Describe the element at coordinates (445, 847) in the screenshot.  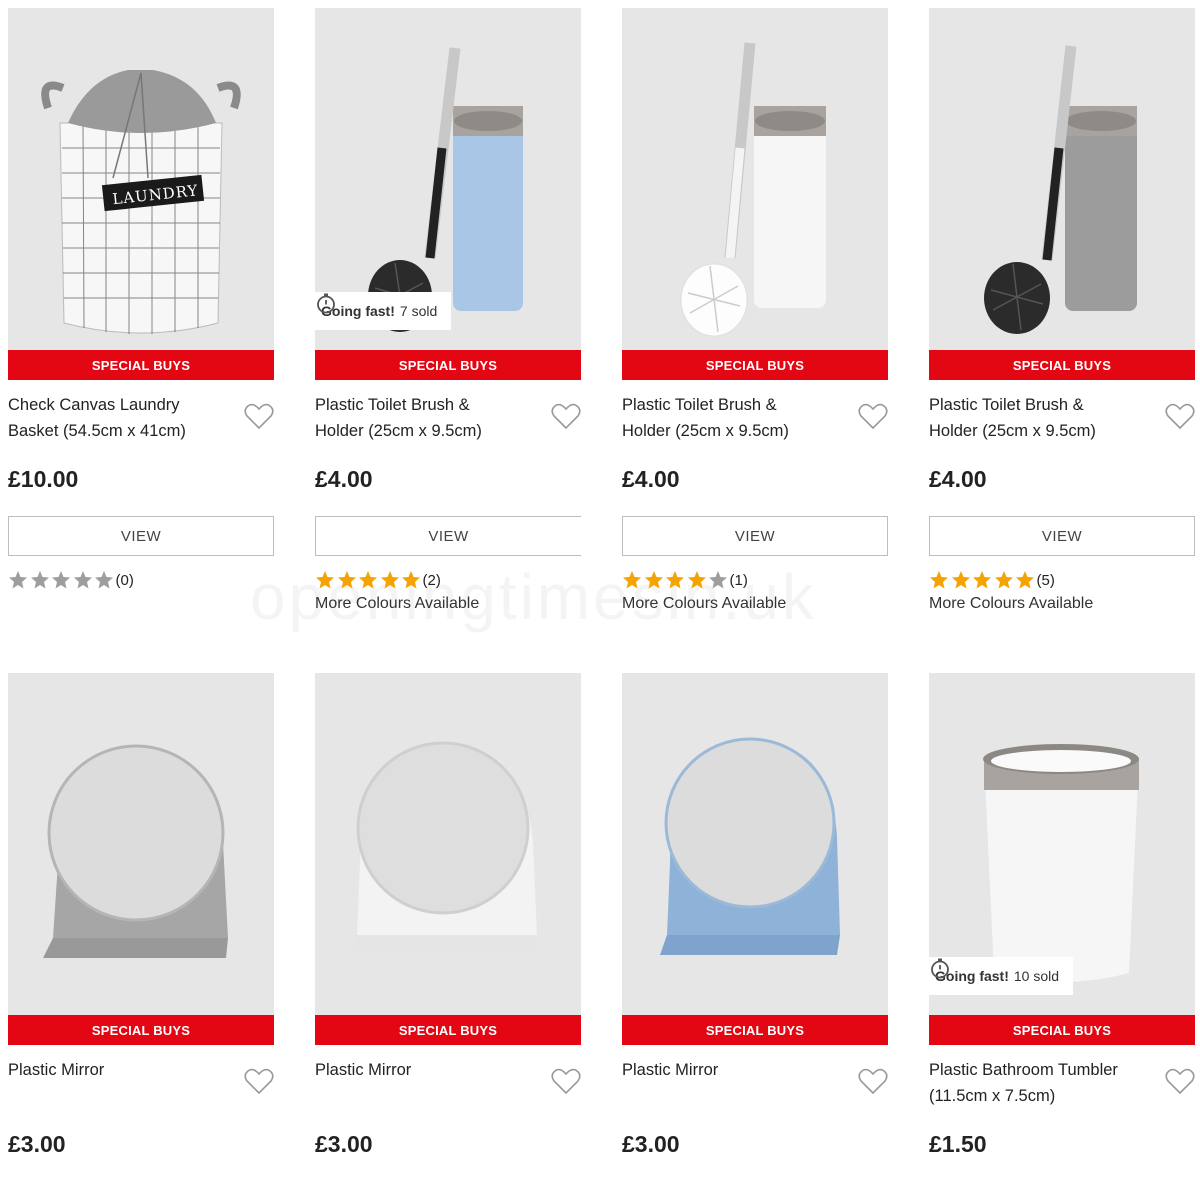
I see `mirror-white-image` at that location.